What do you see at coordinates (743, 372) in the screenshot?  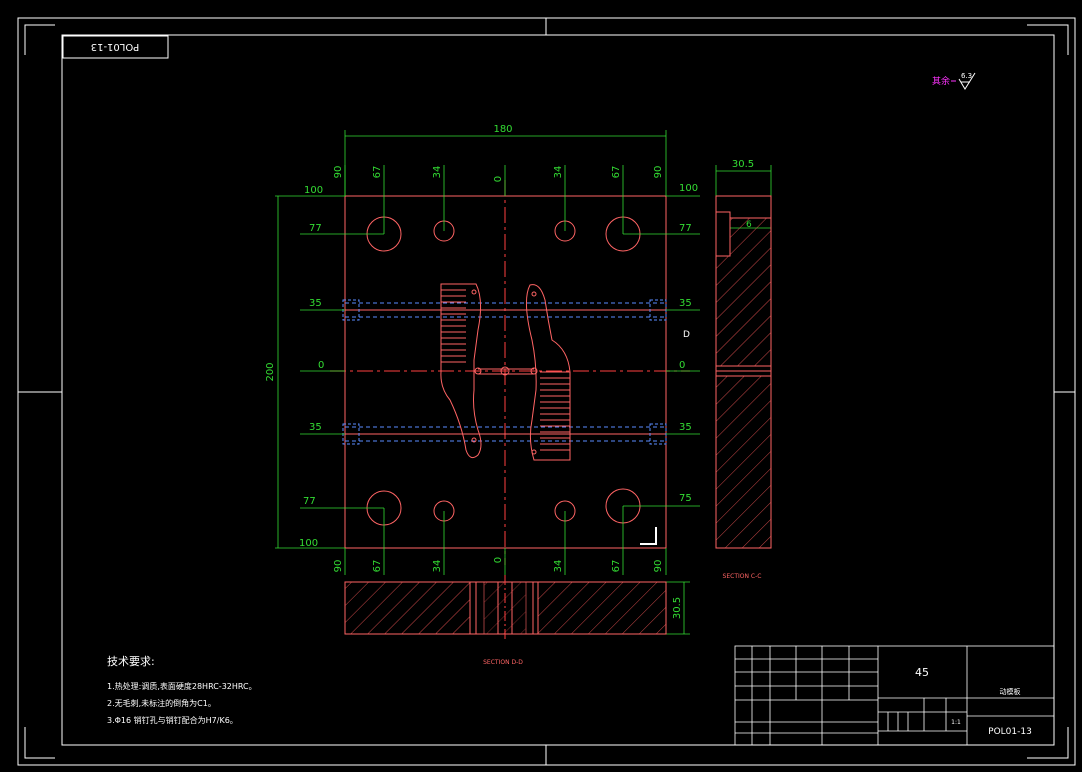 I see `section-cc-view` at bounding box center [743, 372].